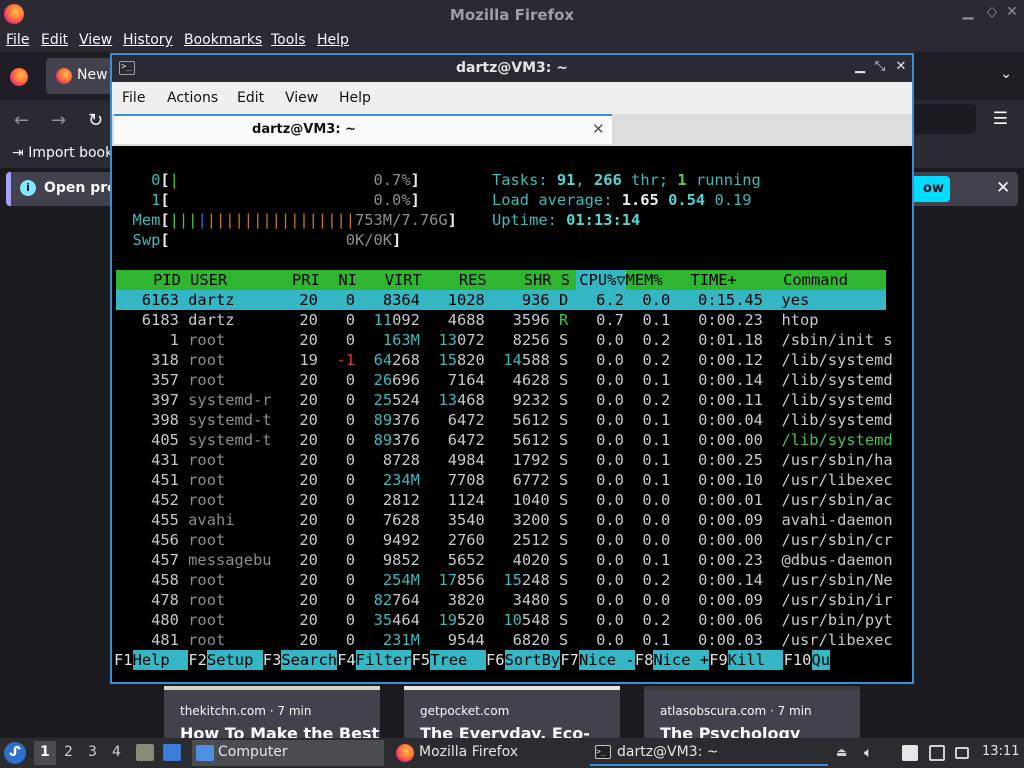  What do you see at coordinates (246, 711) in the screenshot?
I see `pocket-source: thekitchn.com · 7 min` at bounding box center [246, 711].